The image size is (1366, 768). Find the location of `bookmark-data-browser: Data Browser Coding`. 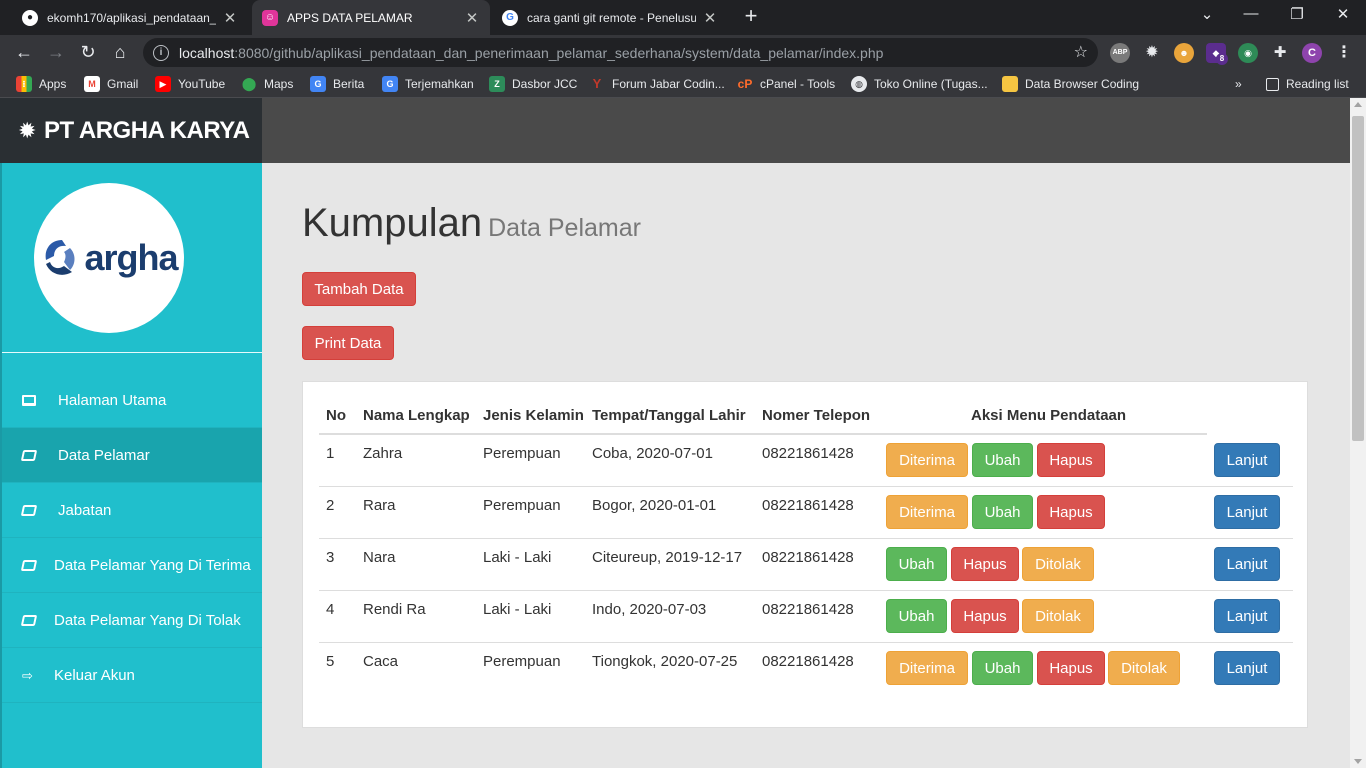

bookmark-data-browser: Data Browser Coding is located at coordinates (1070, 84).